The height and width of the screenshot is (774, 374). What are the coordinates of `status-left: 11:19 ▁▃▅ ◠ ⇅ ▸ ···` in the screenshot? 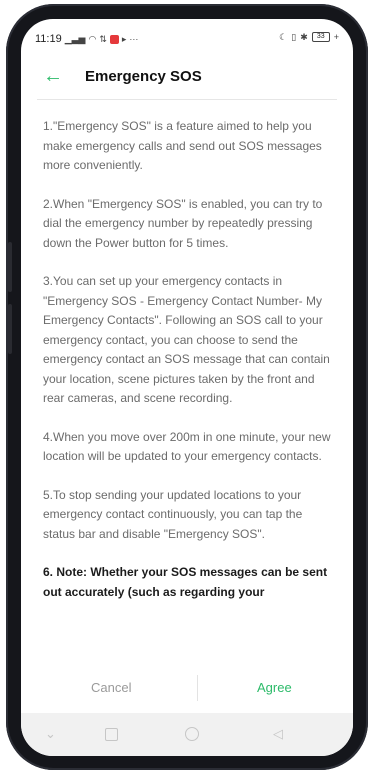 It's located at (86, 39).